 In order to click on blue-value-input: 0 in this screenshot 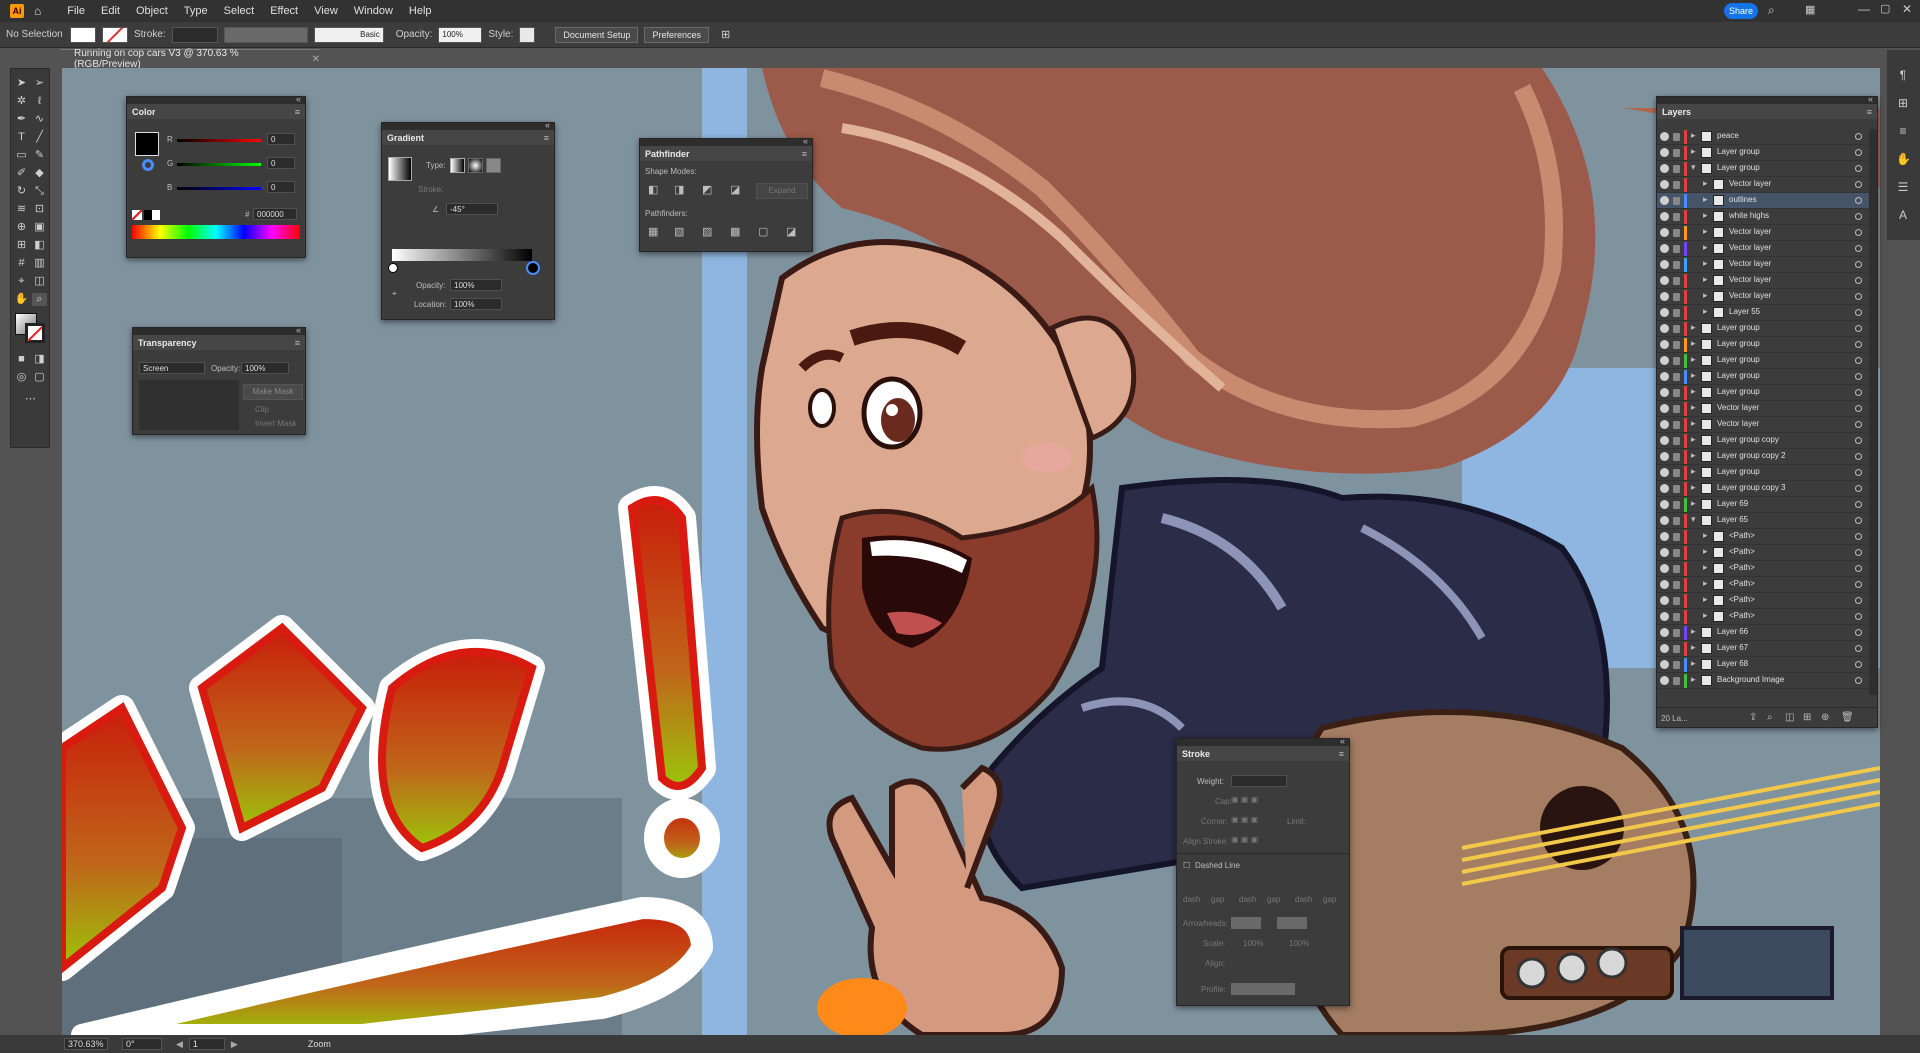, I will do `click(281, 187)`.